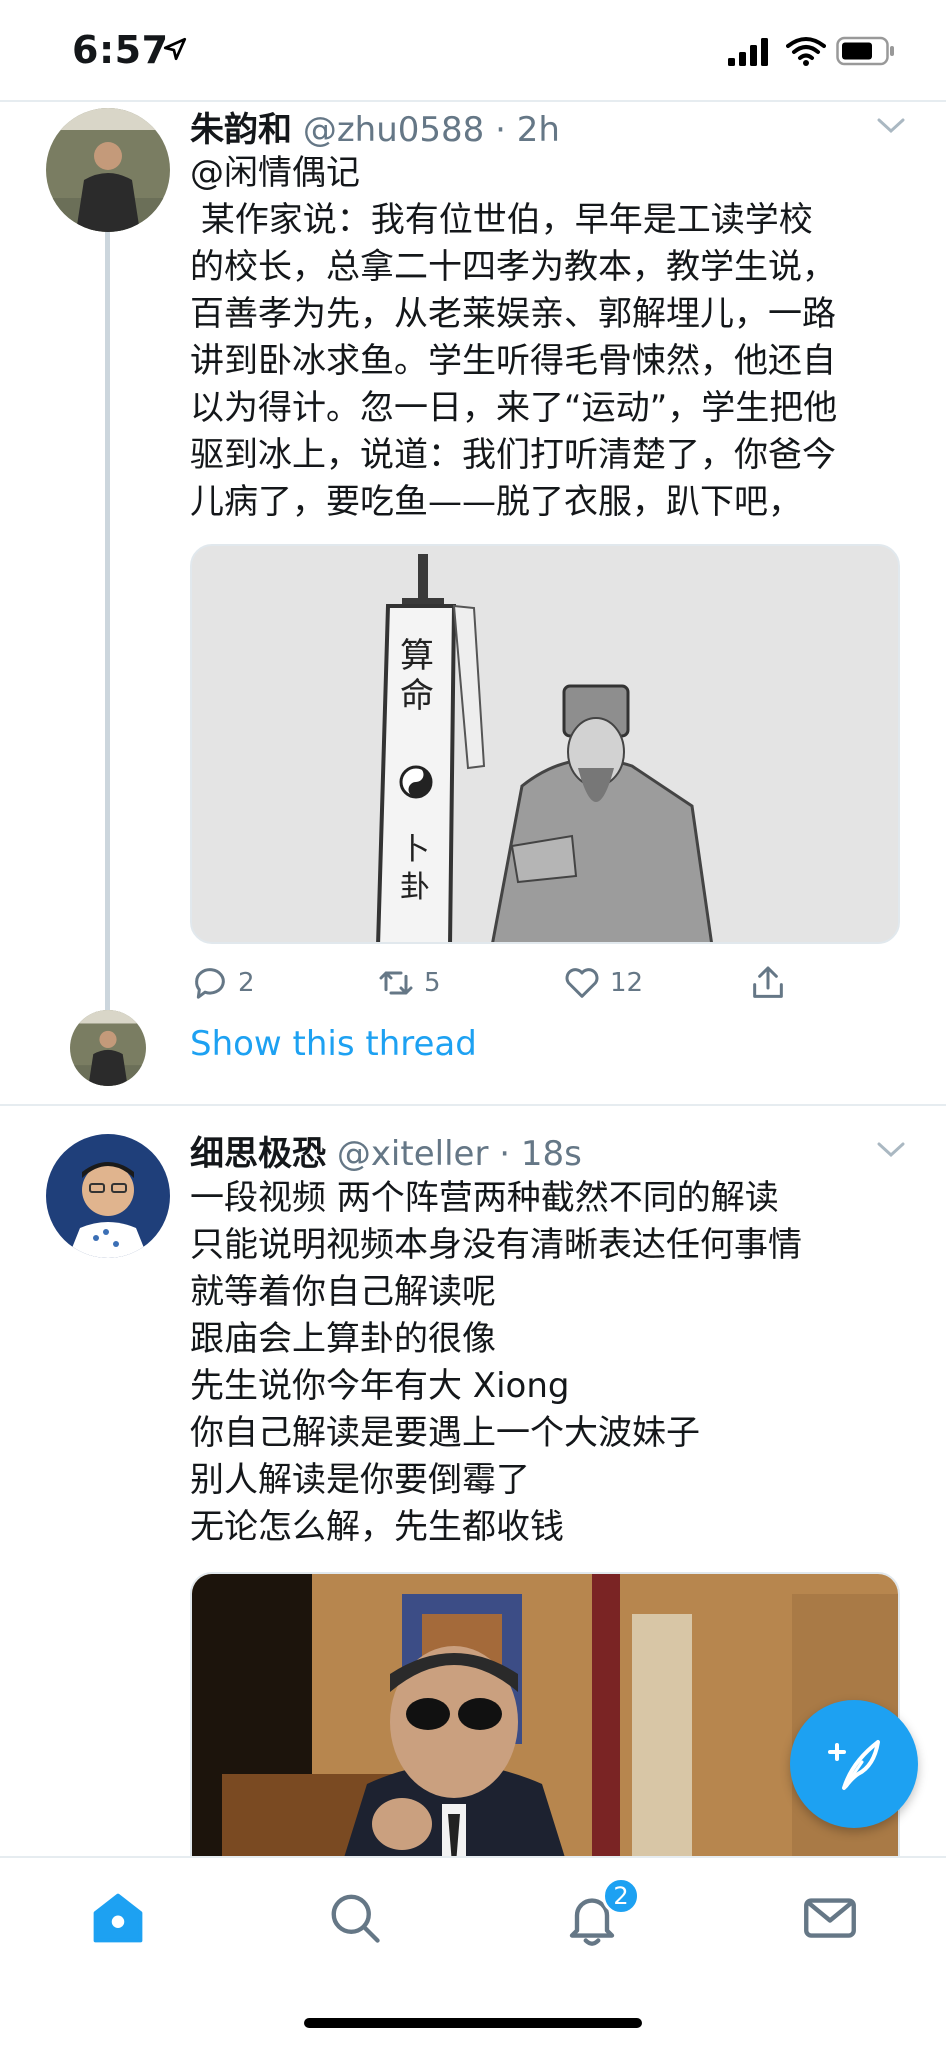  What do you see at coordinates (627, 983) in the screenshot?
I see `like-count: 12` at bounding box center [627, 983].